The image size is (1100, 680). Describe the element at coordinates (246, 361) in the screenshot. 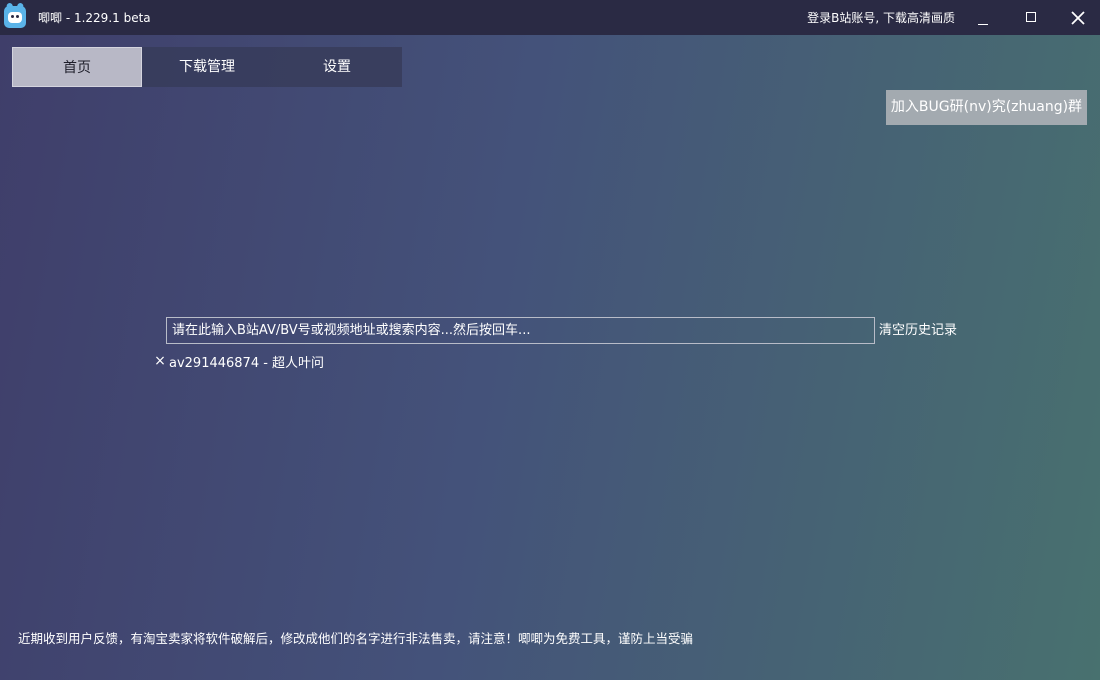

I see `history-item-text: av291446874 - 超人叶问` at that location.